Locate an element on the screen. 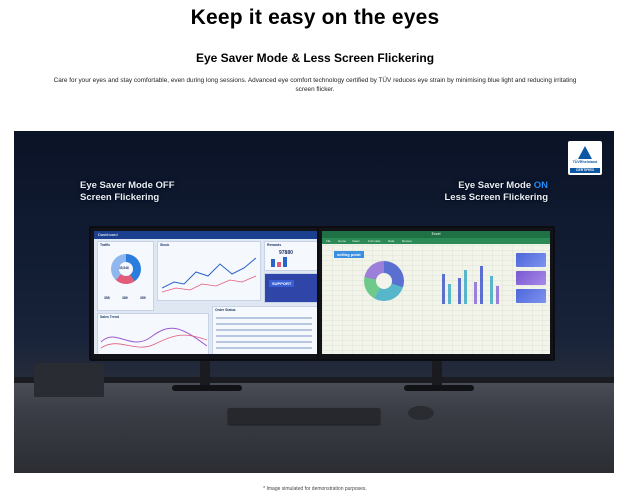 This screenshot has height=504, width=630. overlay-right-prefix: Eye Saver Mode is located at coordinates (496, 185).